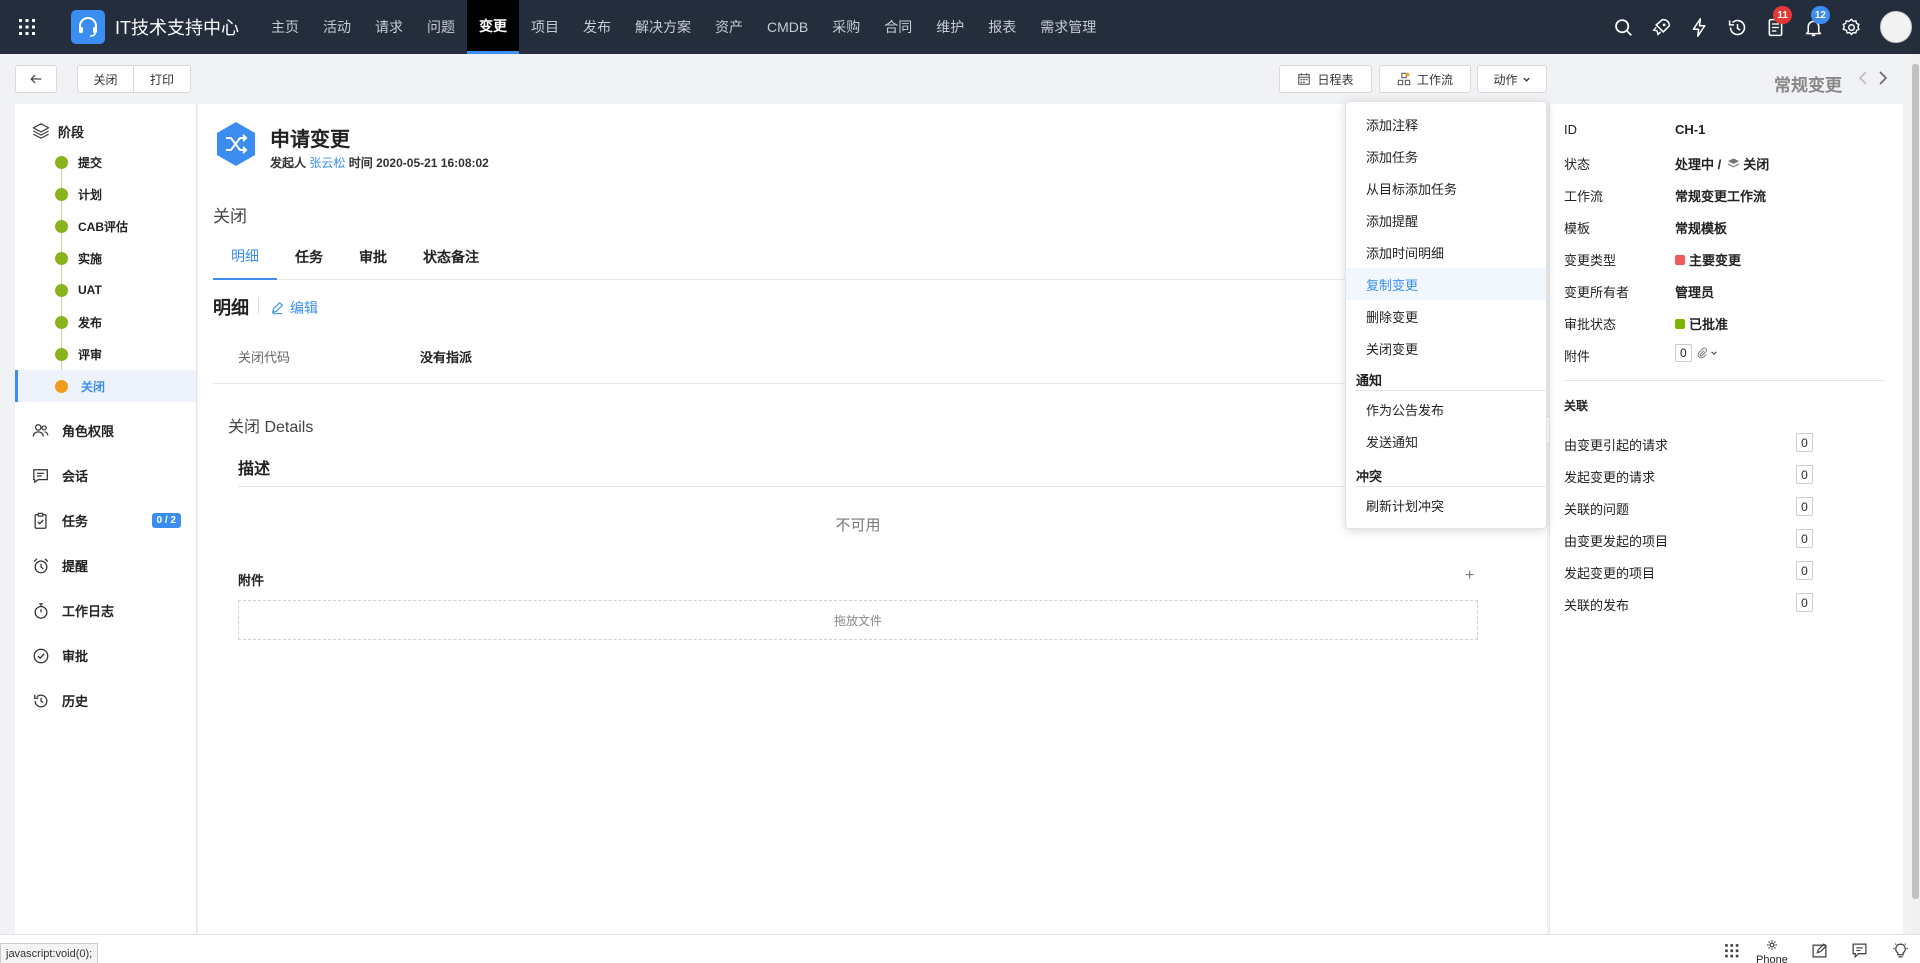  What do you see at coordinates (1446, 220) in the screenshot?
I see `menu-item: 添加提醒` at bounding box center [1446, 220].